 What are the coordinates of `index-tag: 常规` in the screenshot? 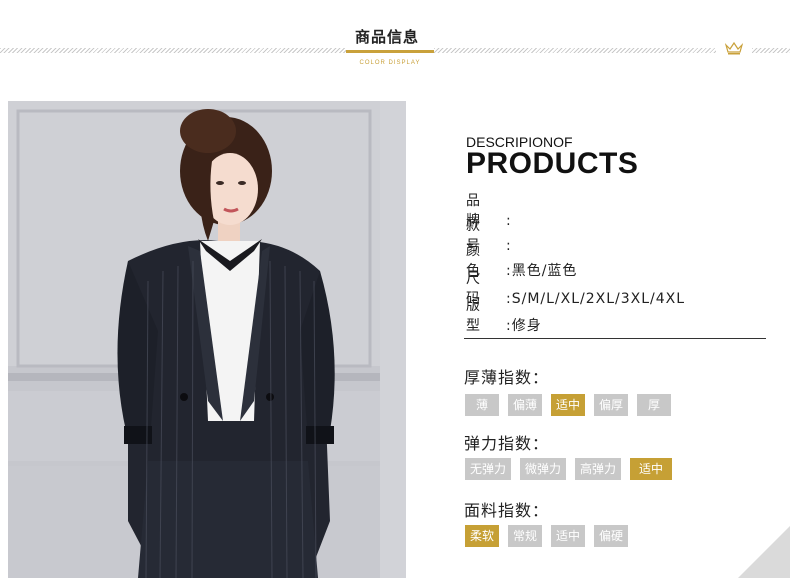 It's located at (525, 536).